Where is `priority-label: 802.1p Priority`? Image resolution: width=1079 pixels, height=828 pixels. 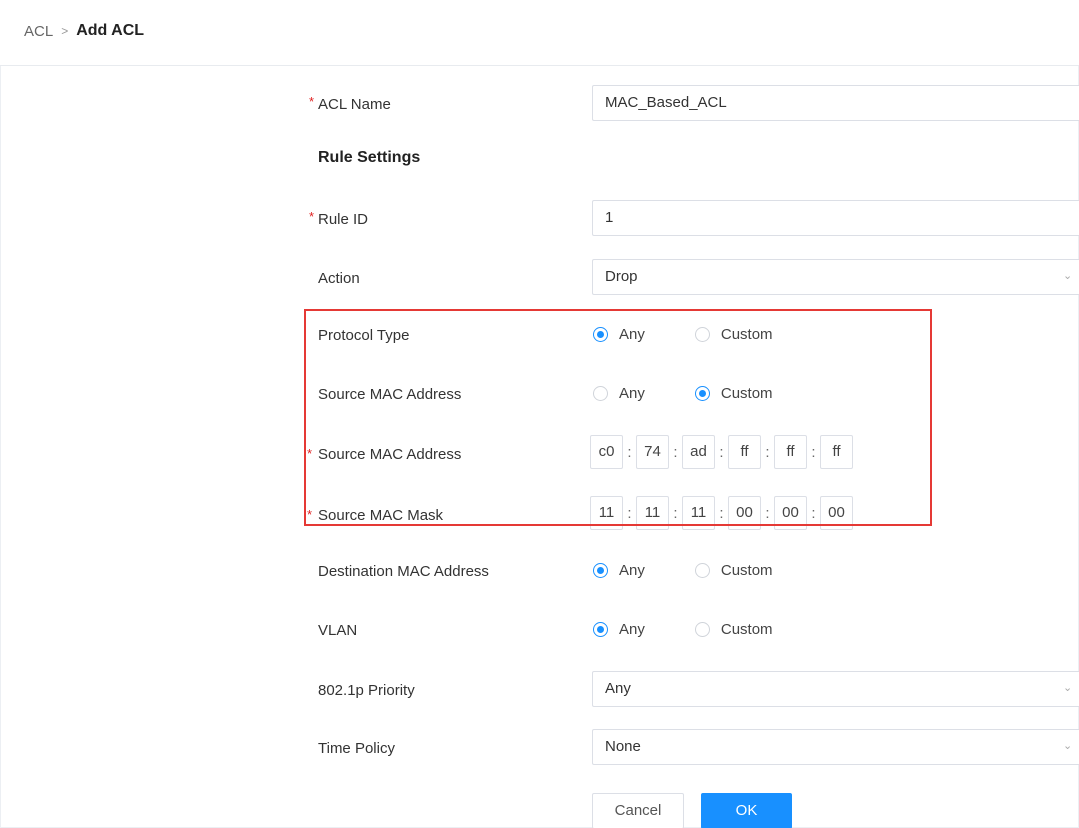
priority-label: 802.1p Priority is located at coordinates (366, 690).